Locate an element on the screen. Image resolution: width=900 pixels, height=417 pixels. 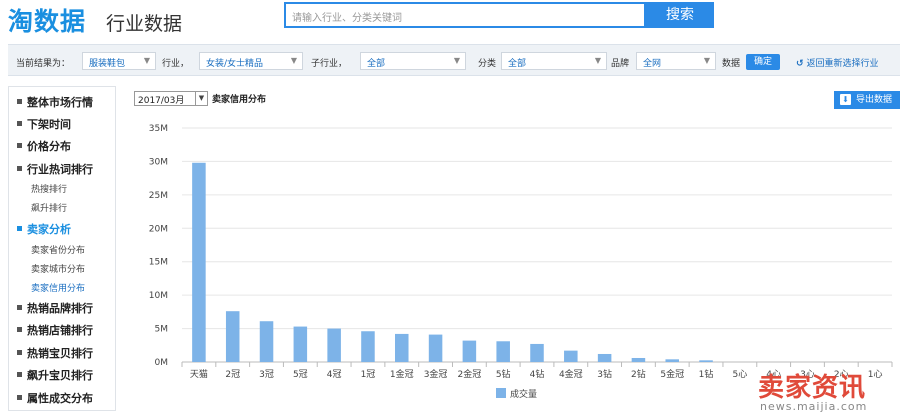
sidebar-subitem-seller-province: 卖家省份分布 is located at coordinates (58, 249).